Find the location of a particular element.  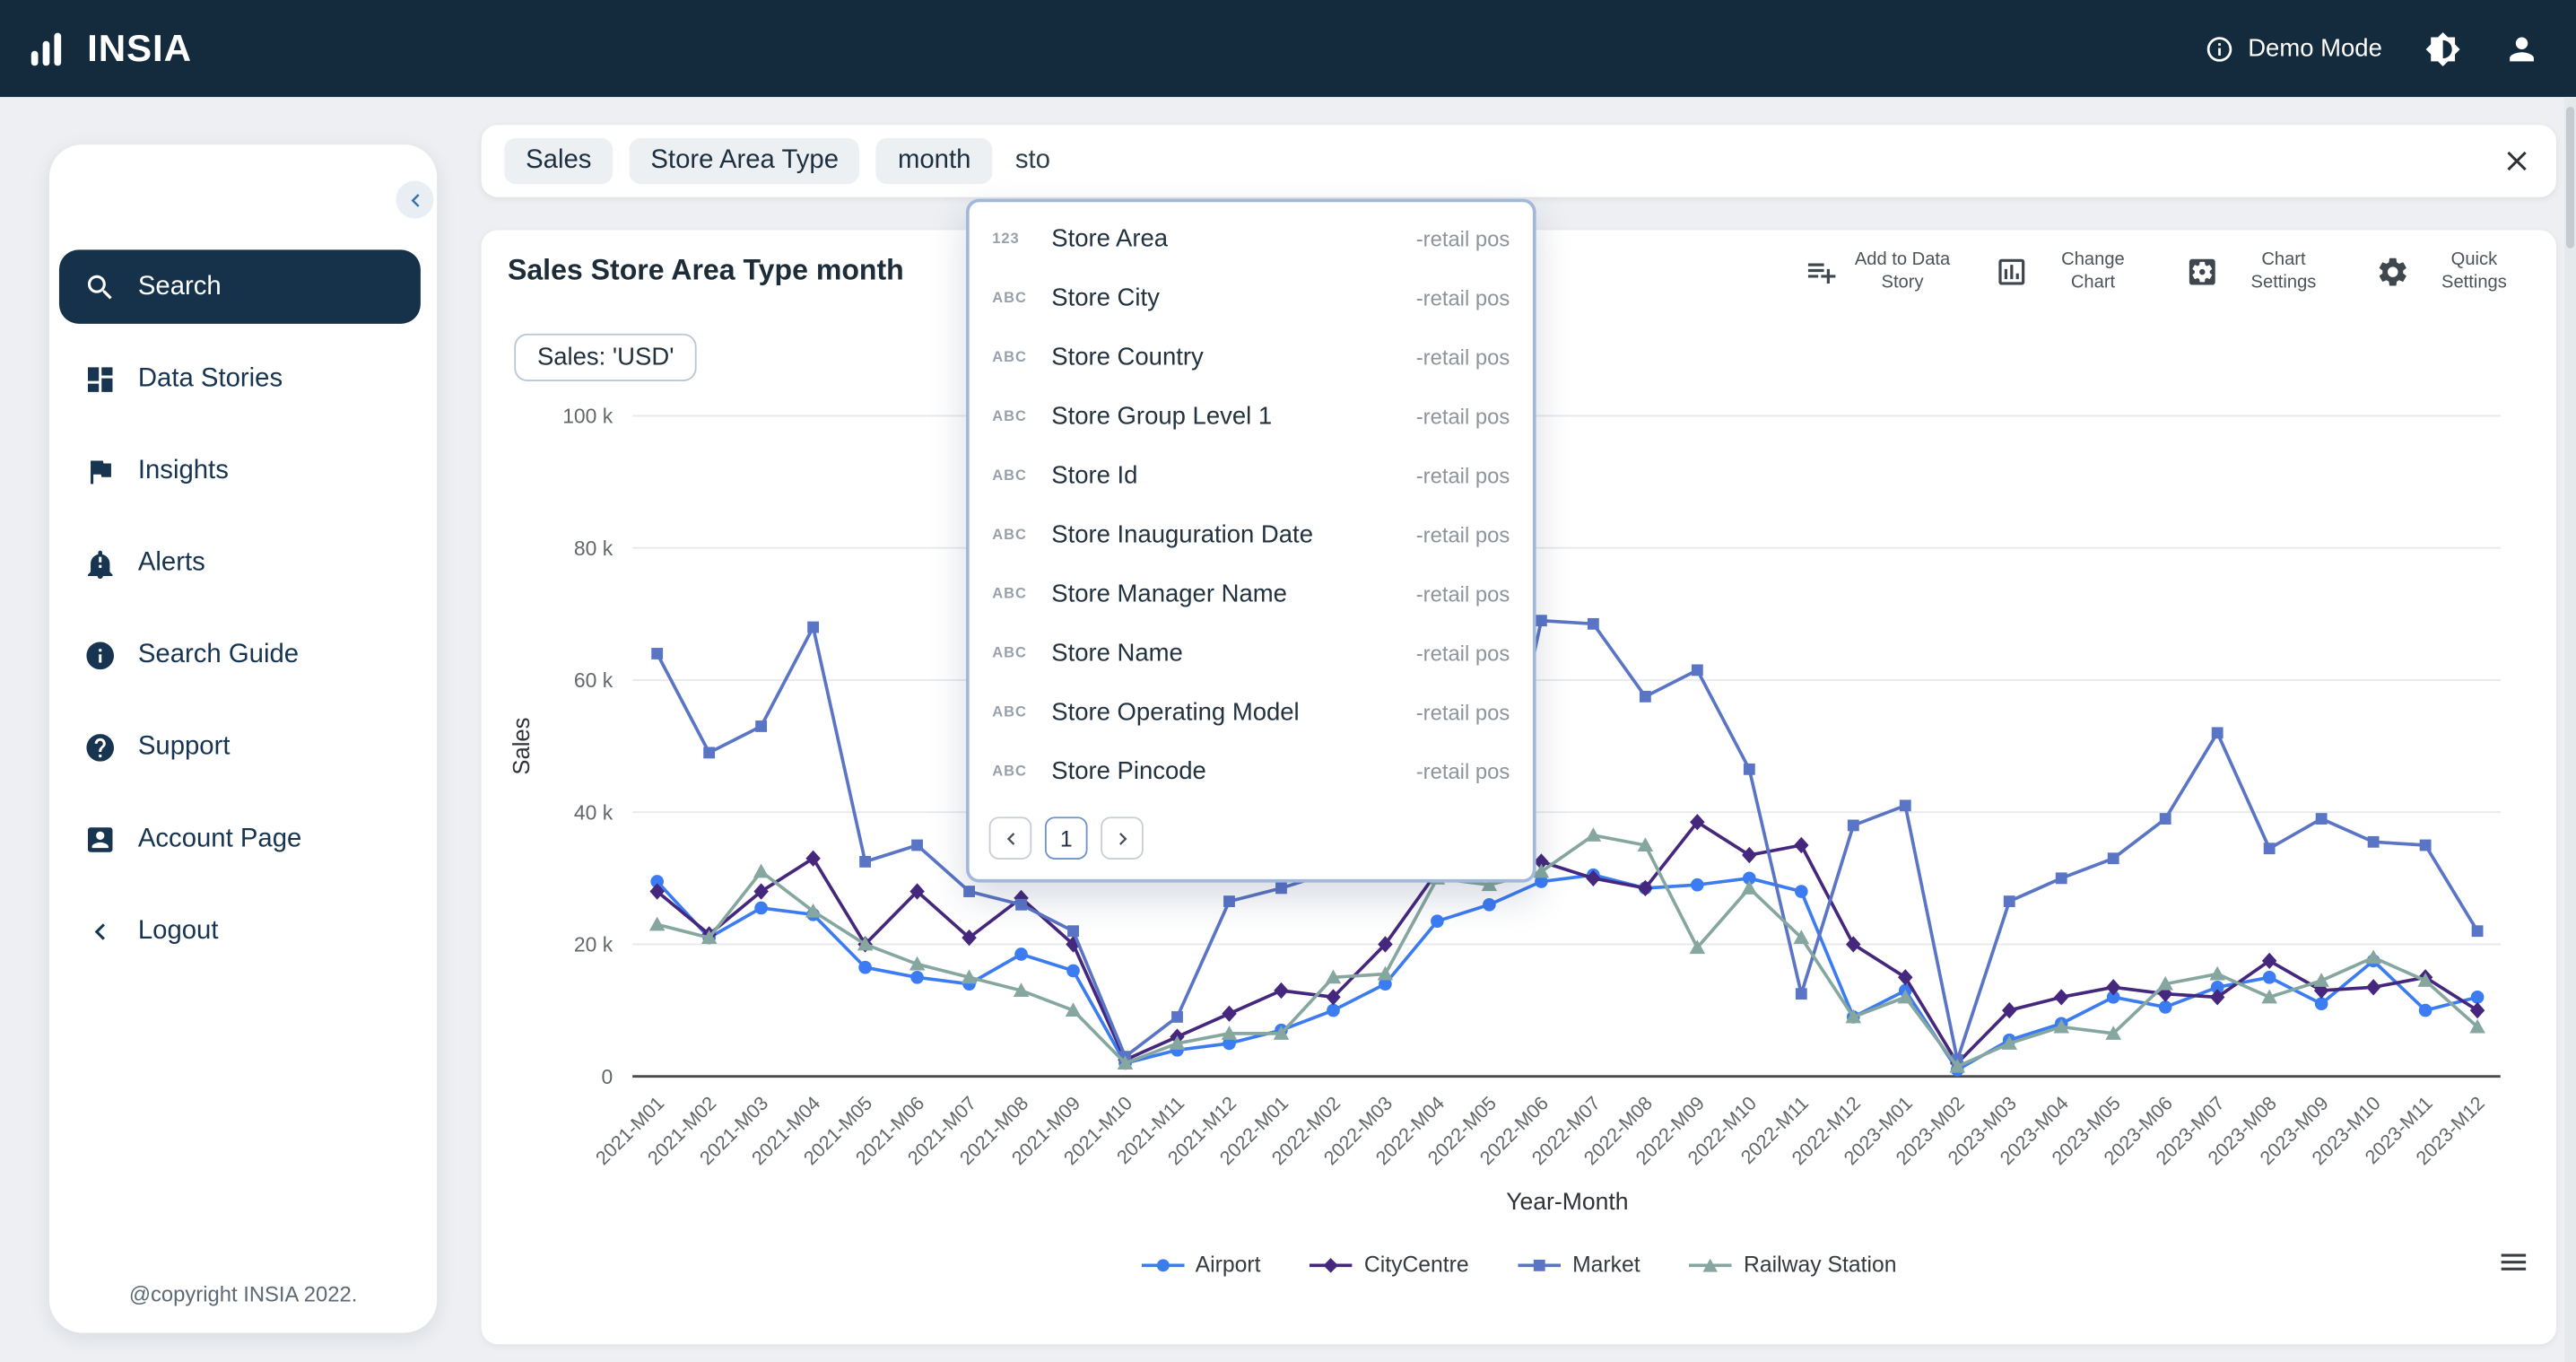

pagination-page-button: 1 is located at coordinates (1066, 838).